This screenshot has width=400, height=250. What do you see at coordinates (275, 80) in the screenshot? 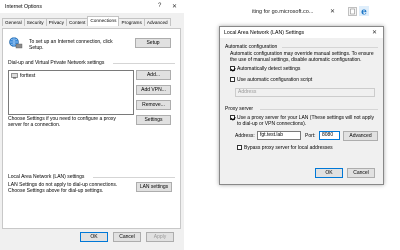
I see `use-script-label: Use automatic configuration script` at bounding box center [275, 80].